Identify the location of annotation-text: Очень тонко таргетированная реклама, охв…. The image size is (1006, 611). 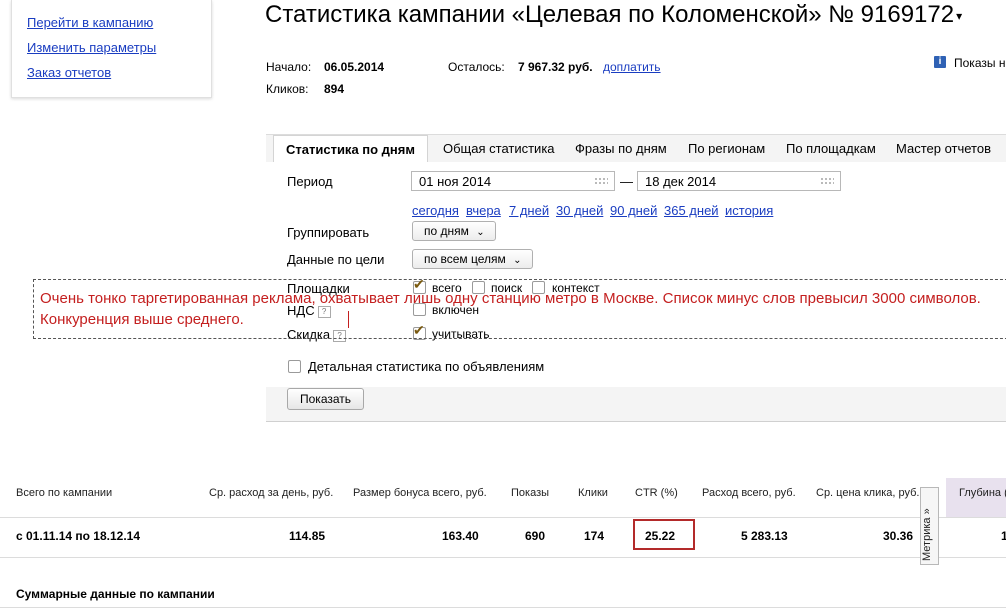
(510, 309).